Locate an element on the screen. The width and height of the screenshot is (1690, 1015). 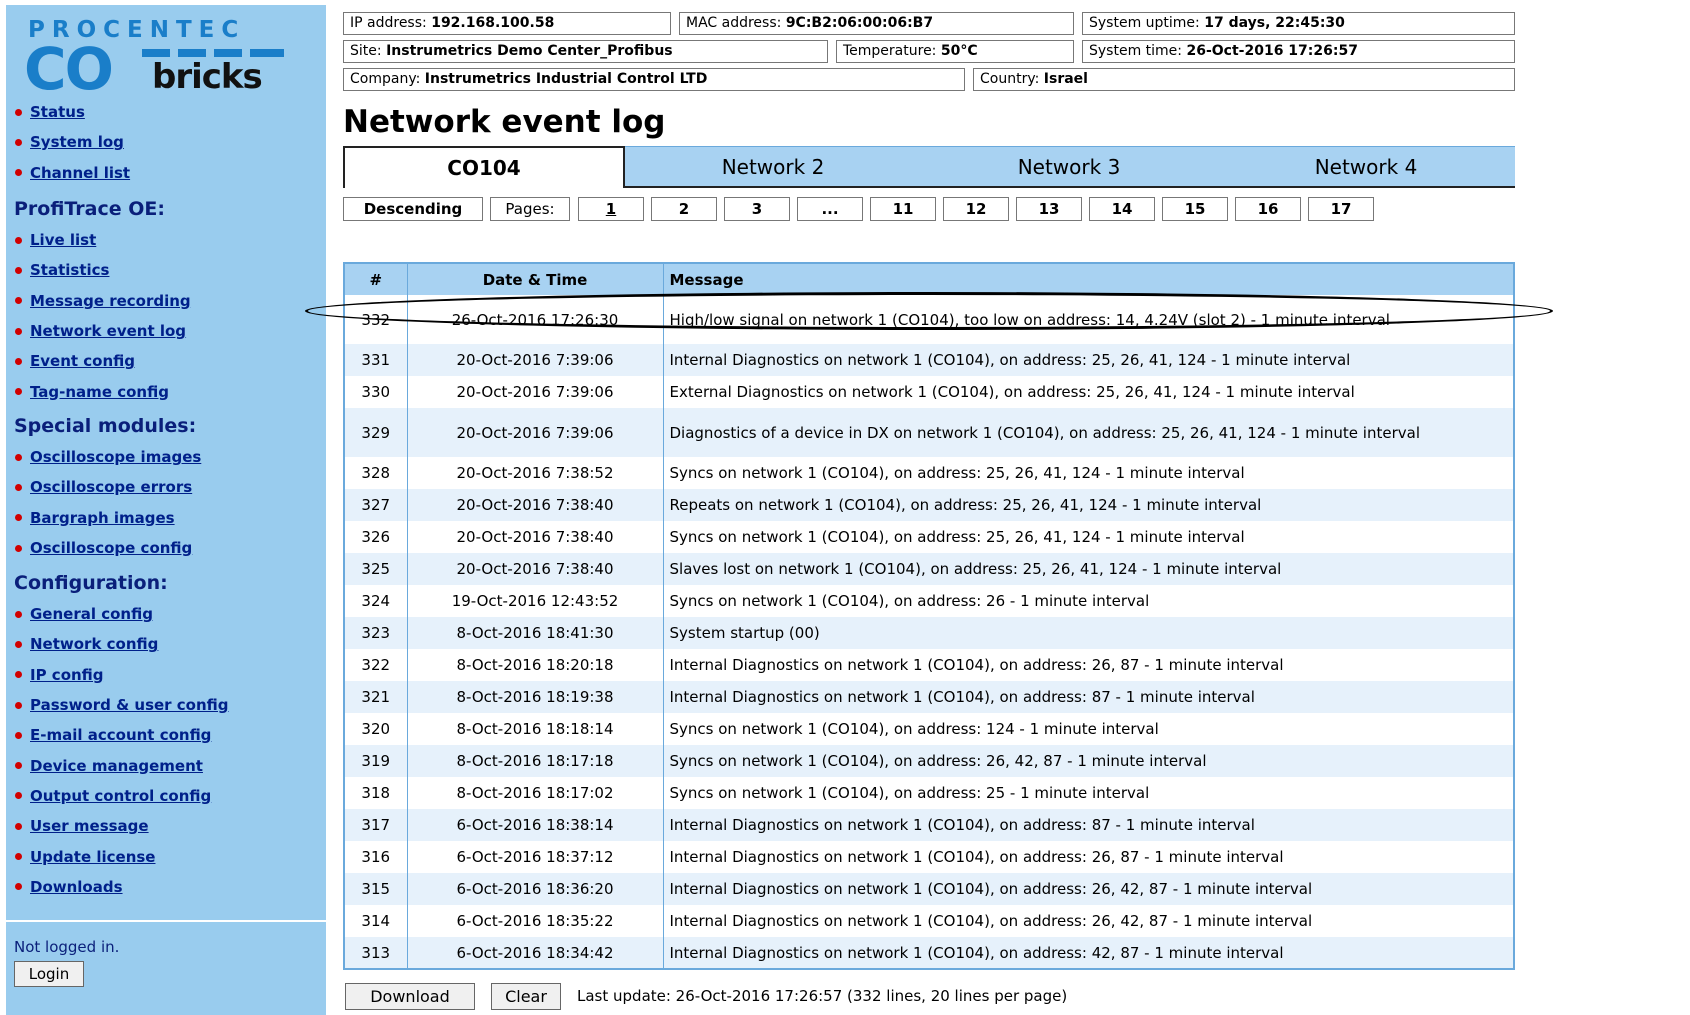
system-uptime-box: System uptime: 17 days, 22:45:30 is located at coordinates (1298, 23).